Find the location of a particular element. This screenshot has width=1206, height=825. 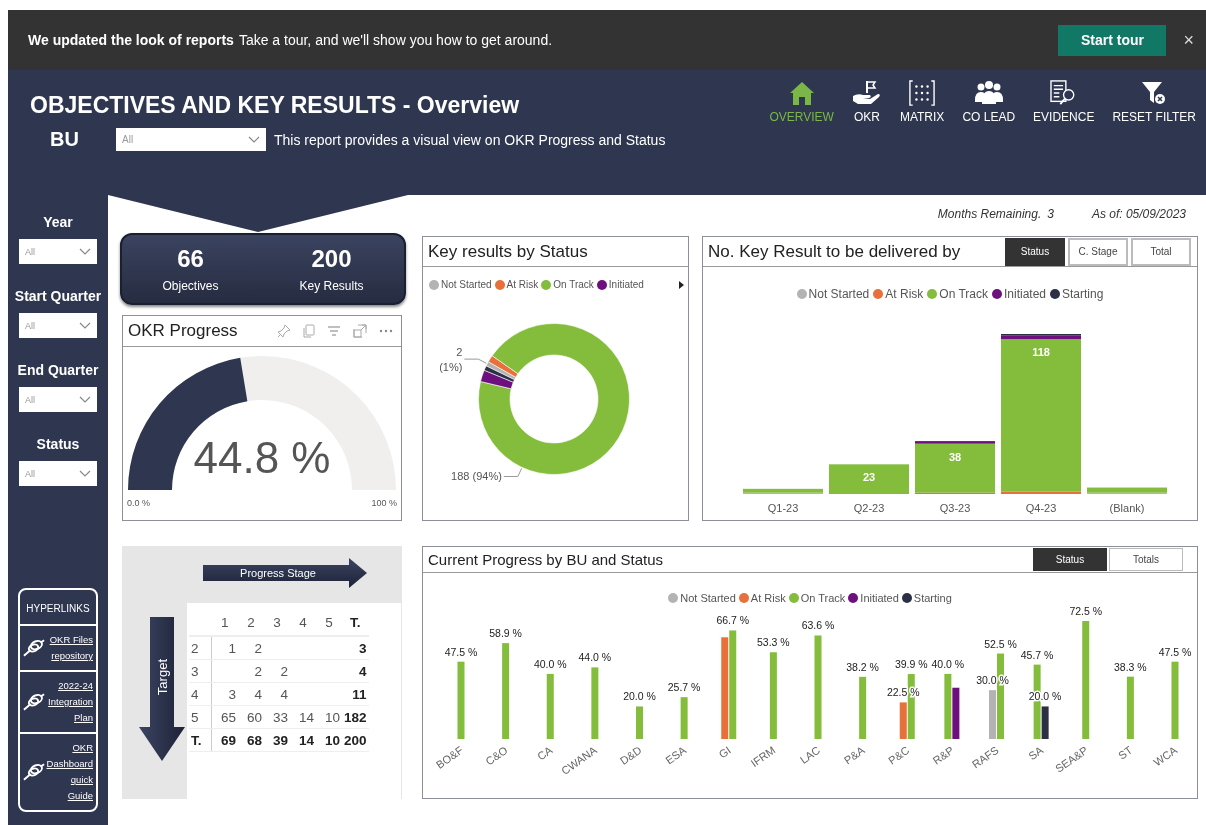

table-cell: 60 is located at coordinates (251, 717).